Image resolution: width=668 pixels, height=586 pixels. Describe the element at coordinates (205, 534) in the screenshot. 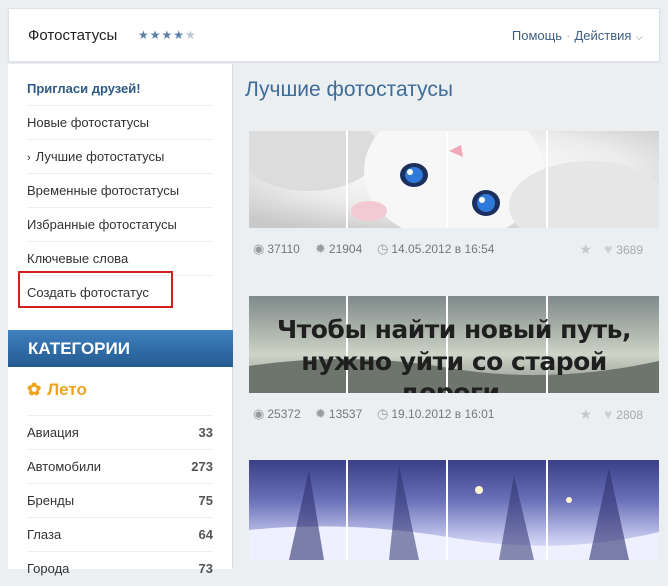

I see `category-count: 64` at that location.